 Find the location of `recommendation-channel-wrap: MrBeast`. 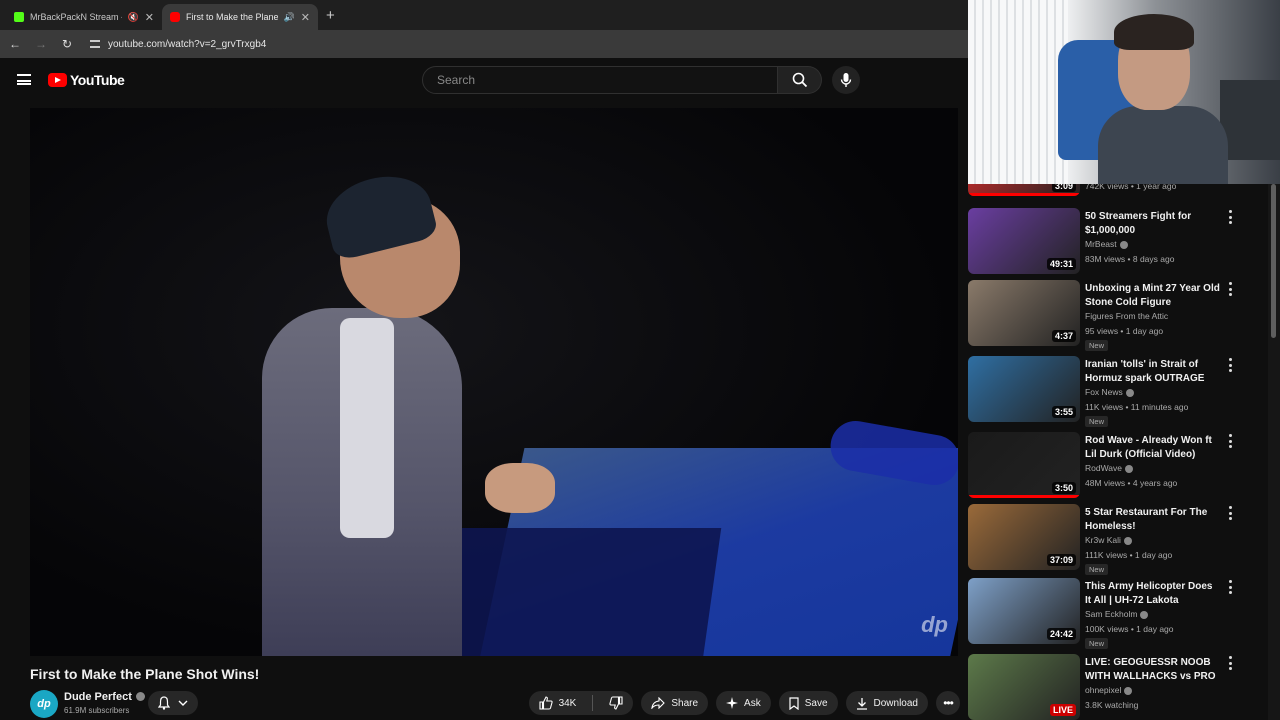

recommendation-channel-wrap: MrBeast is located at coordinates (1106, 244).